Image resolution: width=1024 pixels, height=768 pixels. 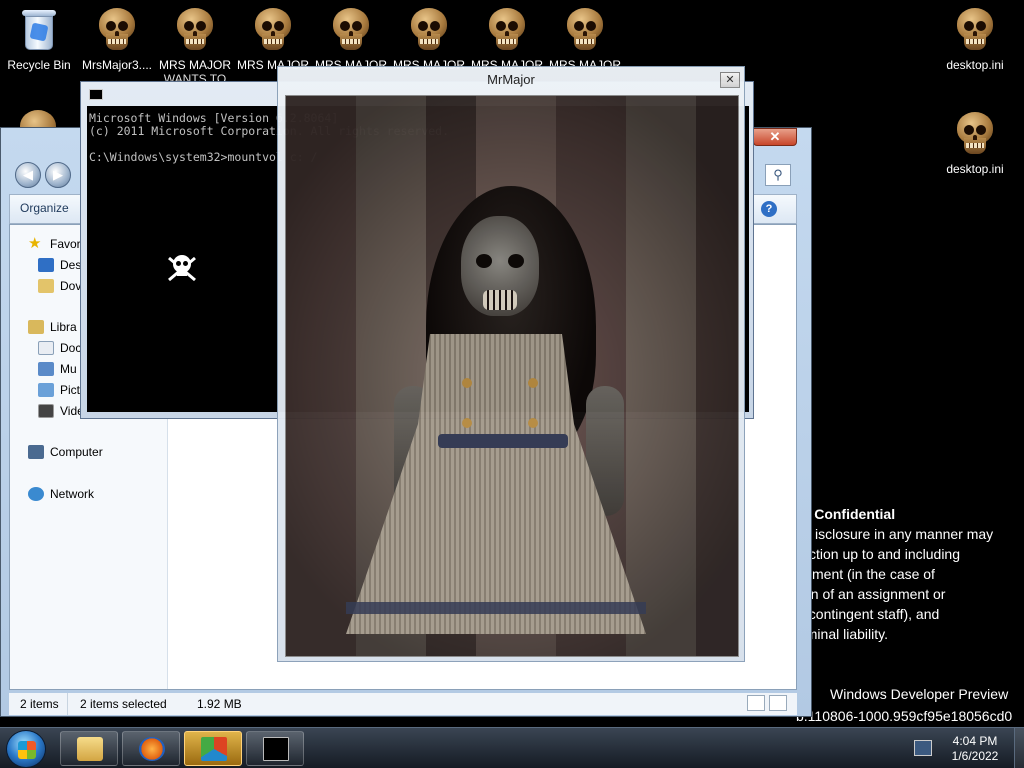 I want to click on nav-music: Mu, so click(x=57, y=369).